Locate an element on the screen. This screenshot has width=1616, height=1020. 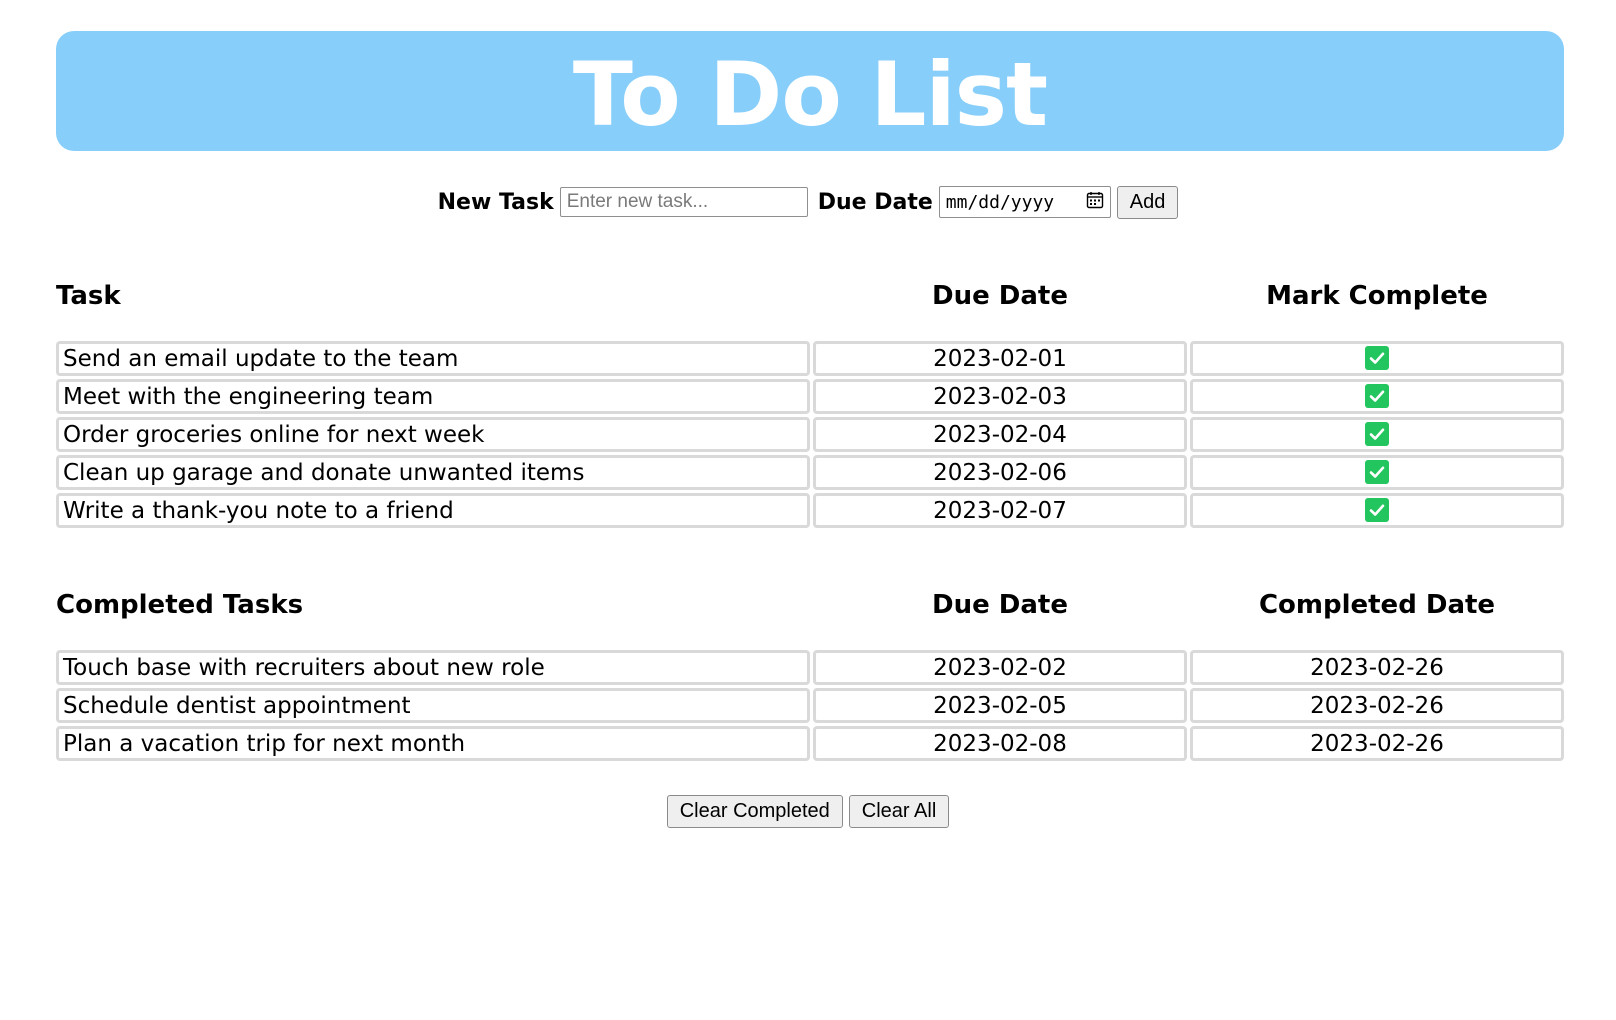
completed-due-date: 2023-02-08 is located at coordinates (1000, 743).